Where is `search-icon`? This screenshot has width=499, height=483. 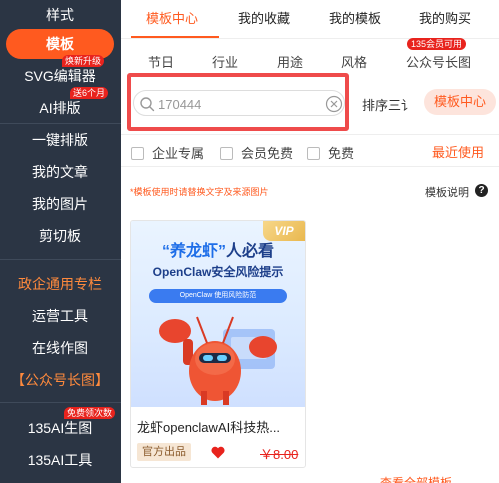
search-icon is located at coordinates (147, 104).